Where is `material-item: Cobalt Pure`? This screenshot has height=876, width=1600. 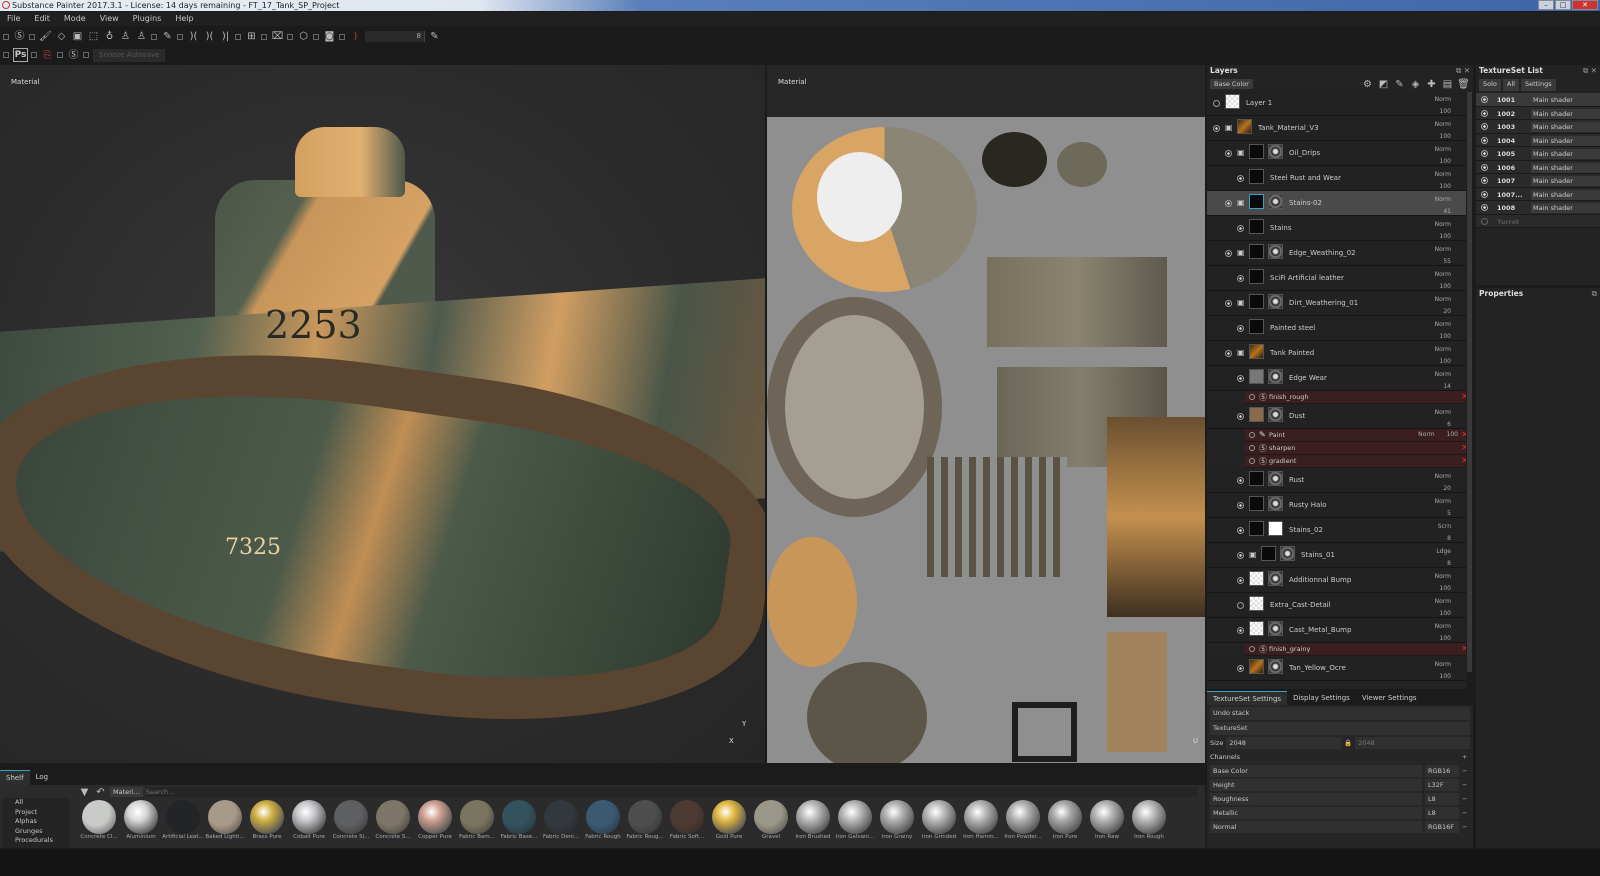
material-item: Cobalt Pure is located at coordinates (309, 820).